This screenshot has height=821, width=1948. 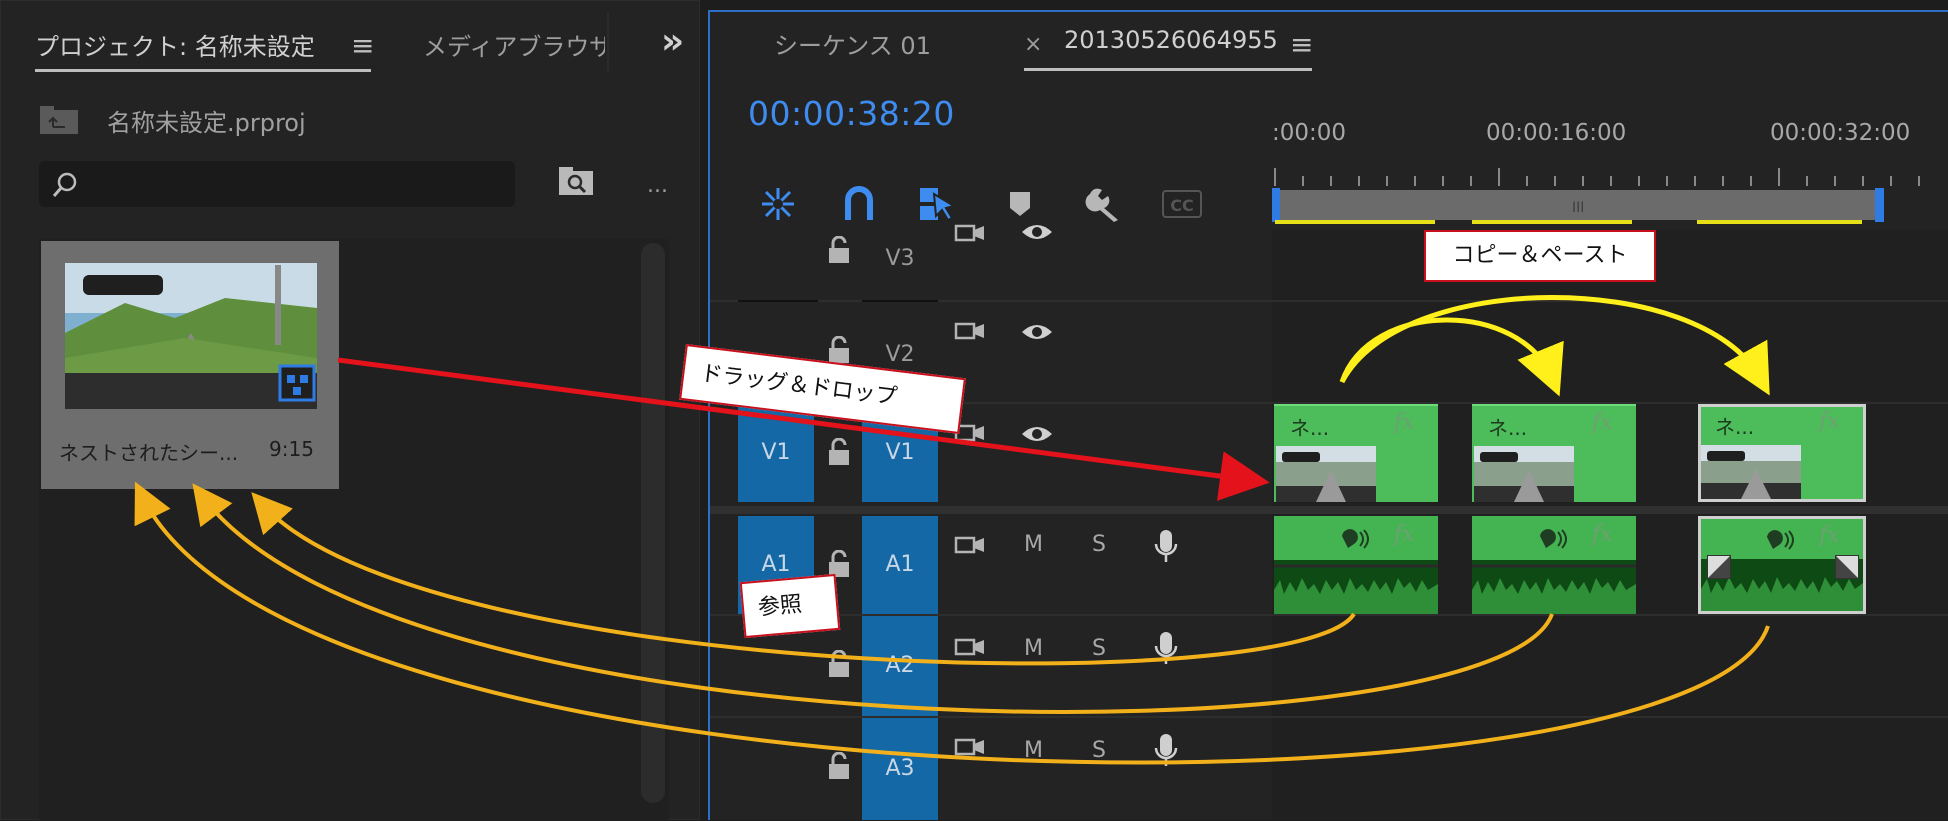 What do you see at coordinates (1540, 256) in the screenshot?
I see `copy-paste-label: コピー＆ペースト` at bounding box center [1540, 256].